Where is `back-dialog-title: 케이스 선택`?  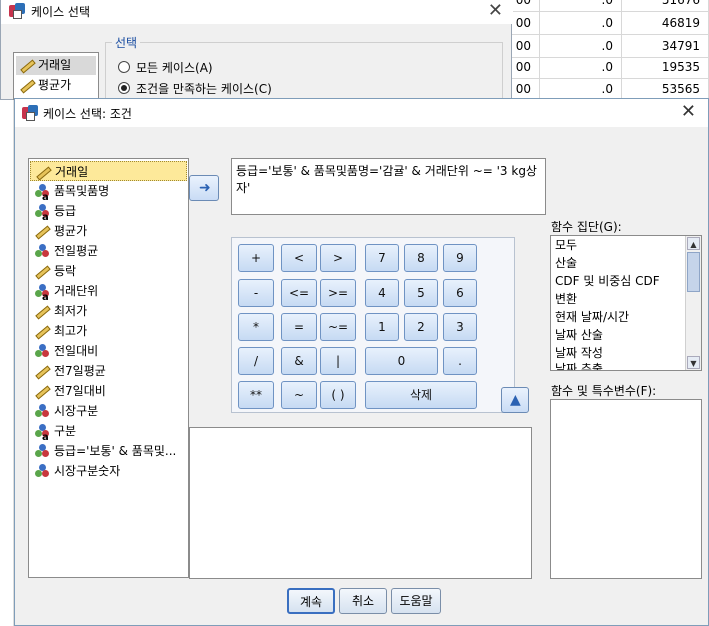
back-dialog-title: 케이스 선택 is located at coordinates (61, 12).